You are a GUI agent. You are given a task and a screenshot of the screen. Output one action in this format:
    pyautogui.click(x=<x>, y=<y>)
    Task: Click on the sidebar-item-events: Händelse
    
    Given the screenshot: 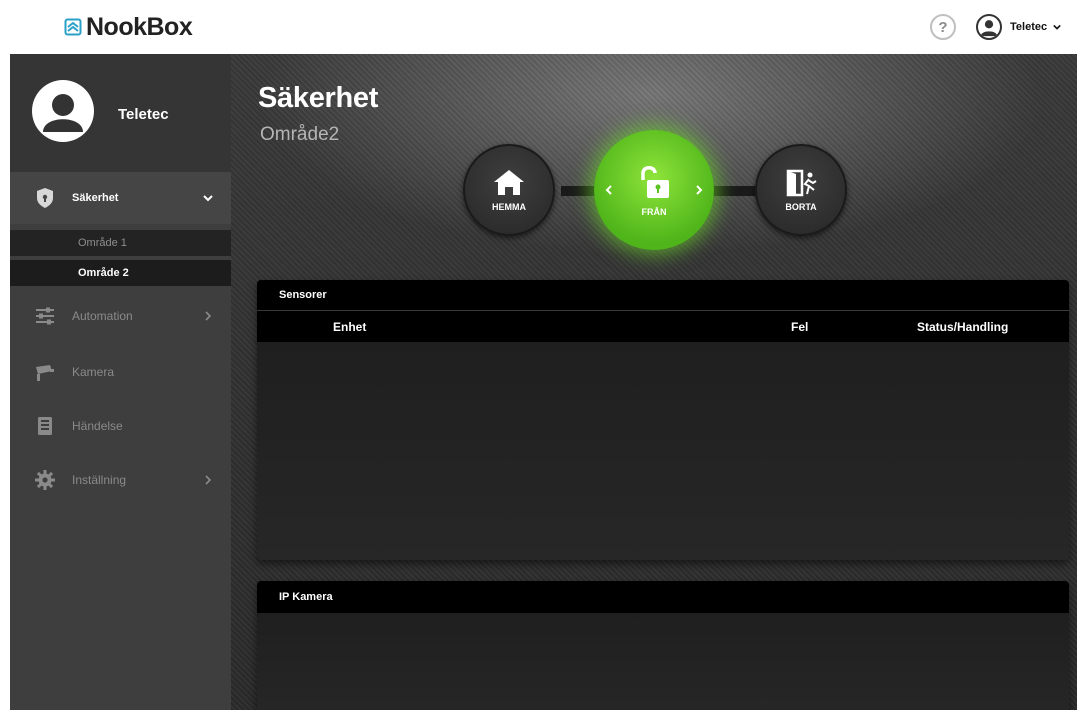 What is the action you would take?
    pyautogui.click(x=120, y=426)
    